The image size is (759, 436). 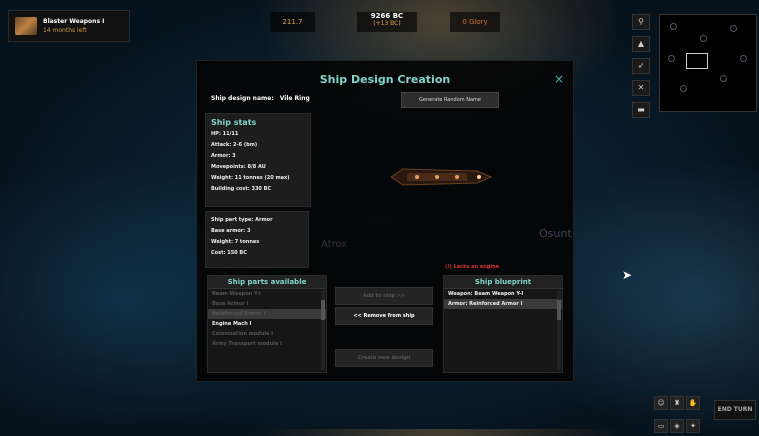 I want to click on ship-icon: ▲, so click(x=641, y=44).